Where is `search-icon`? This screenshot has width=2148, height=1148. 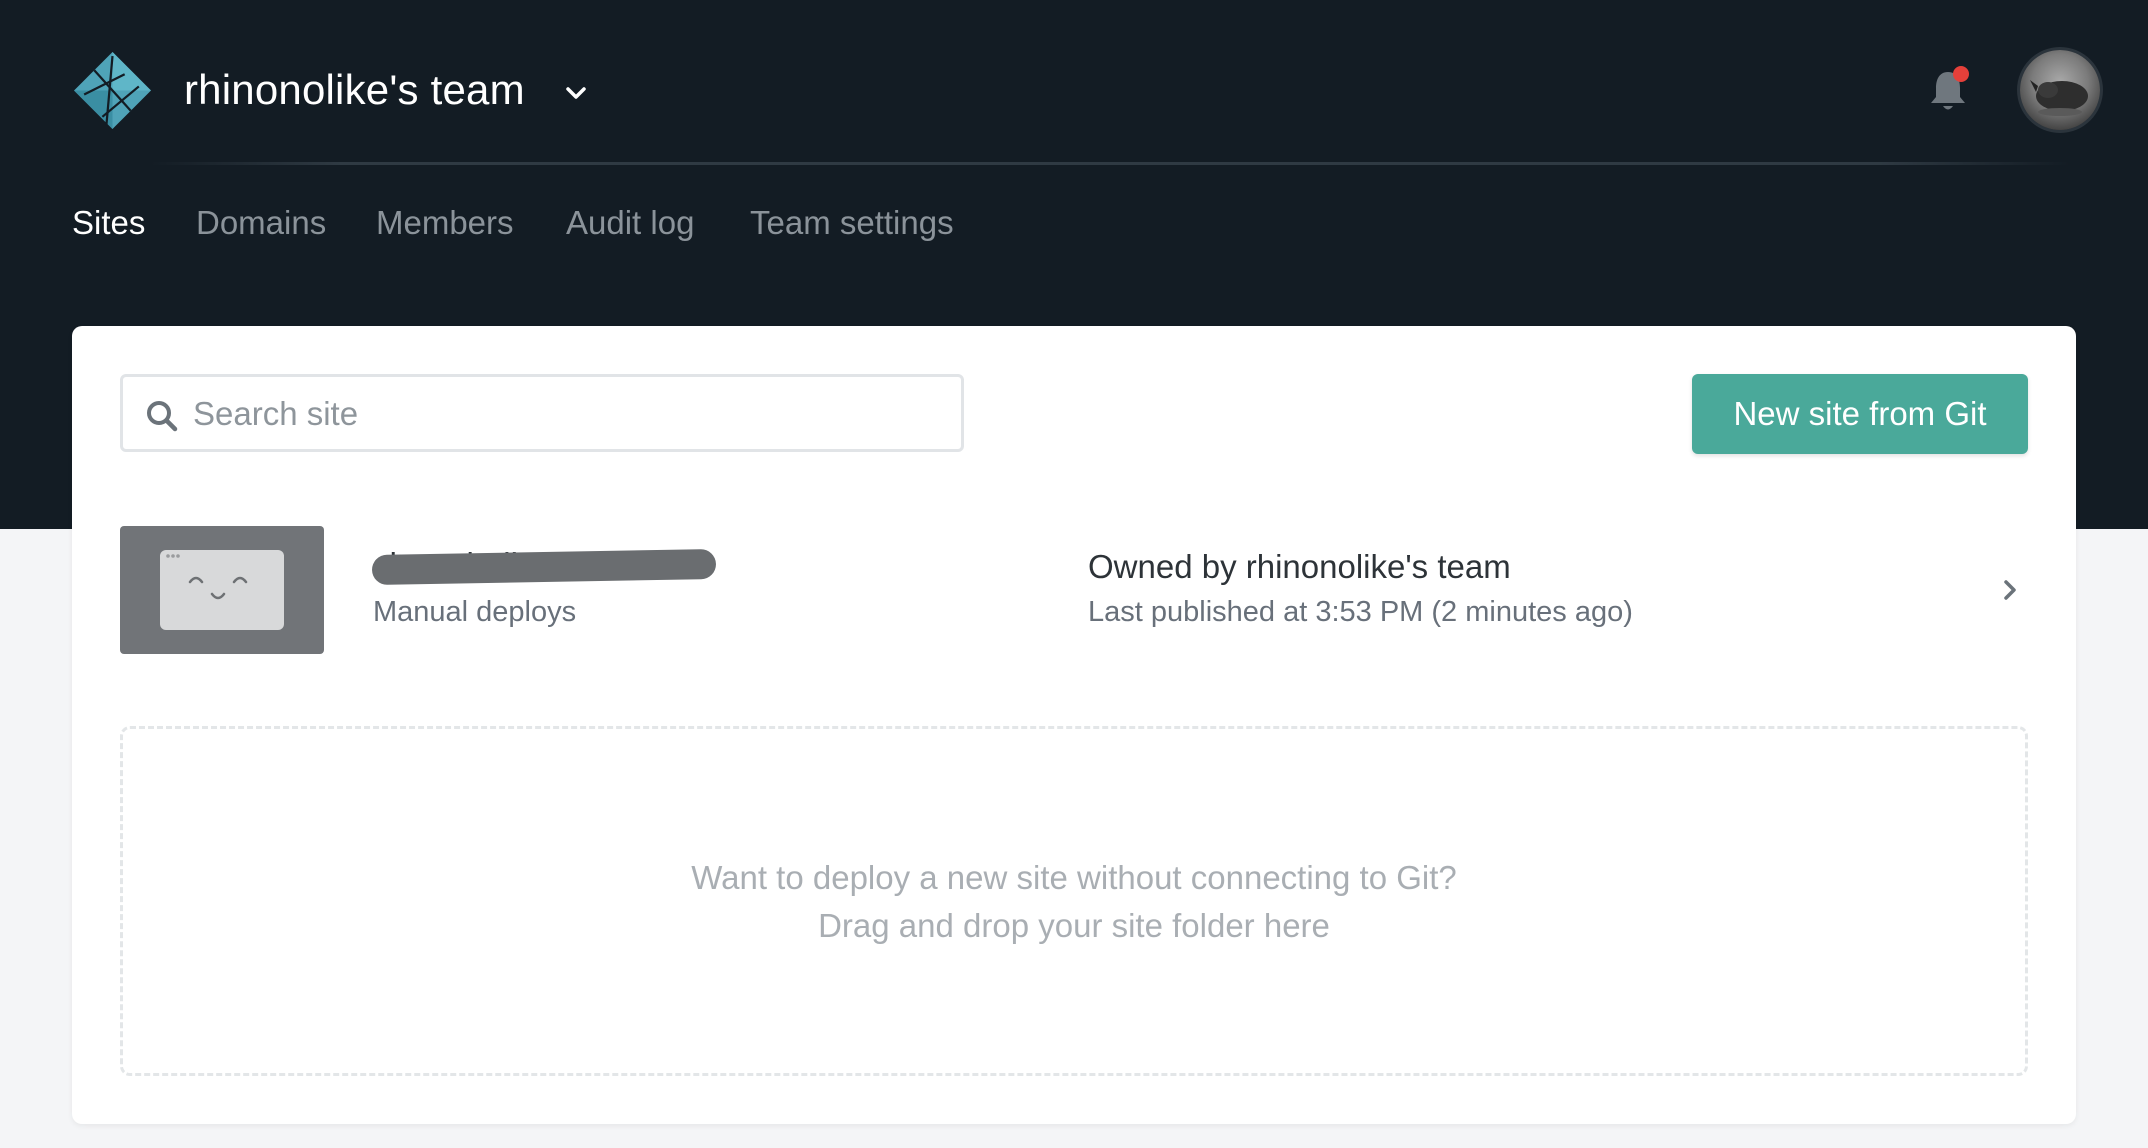
search-icon is located at coordinates (162, 416).